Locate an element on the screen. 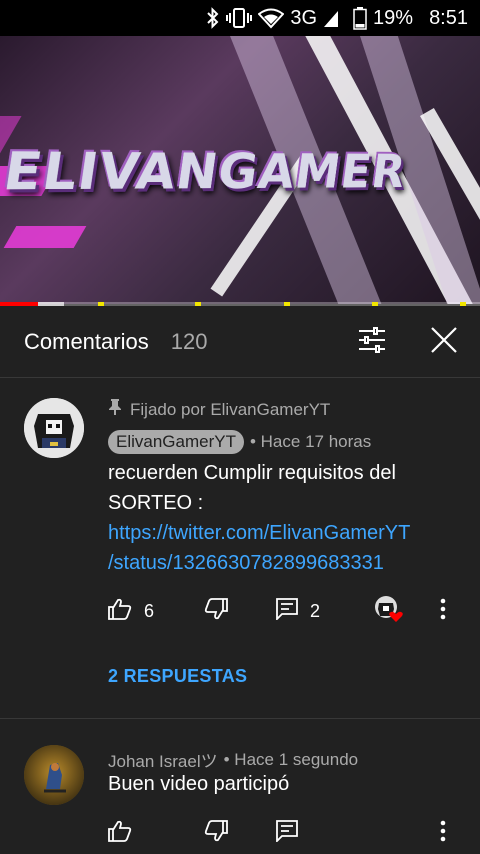 The image size is (480, 854). creator-heart is located at coordinates (389, 611).